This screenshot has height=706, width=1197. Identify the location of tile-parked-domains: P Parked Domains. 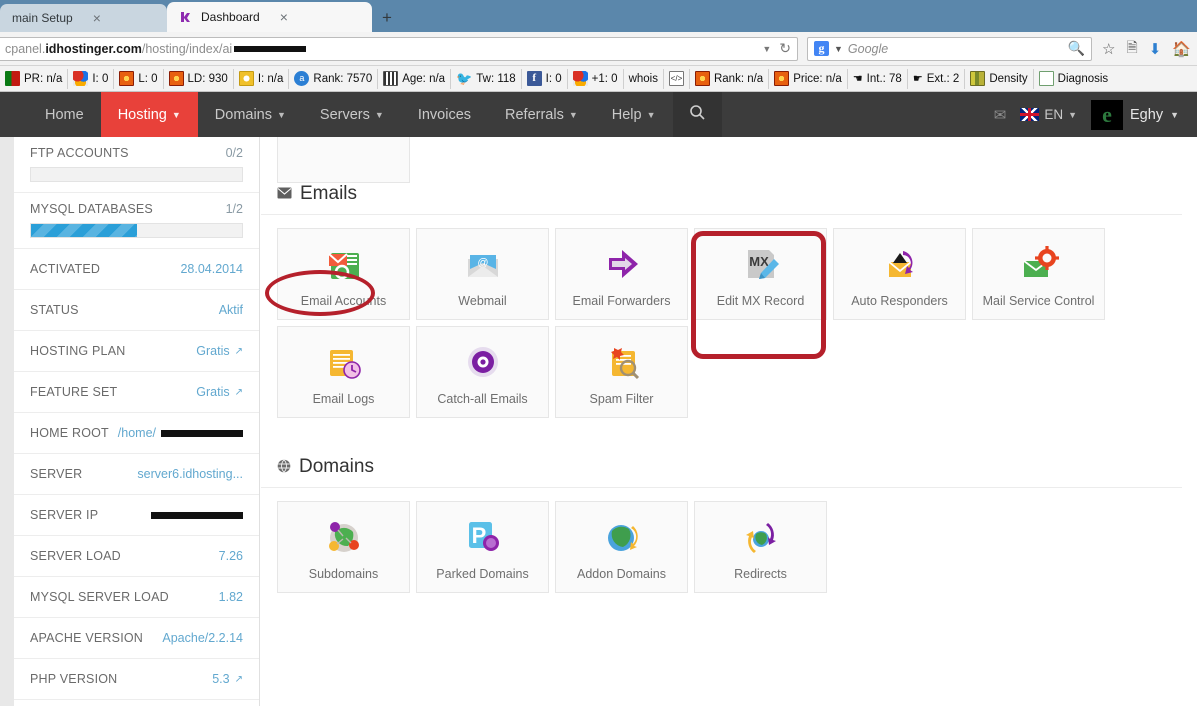
(482, 547).